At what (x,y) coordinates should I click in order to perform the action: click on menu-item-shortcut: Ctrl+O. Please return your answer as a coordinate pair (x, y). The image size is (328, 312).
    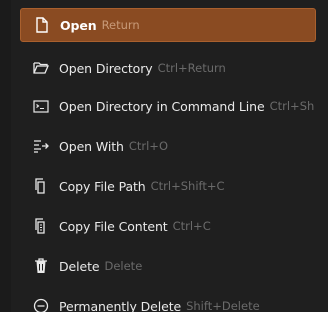
    Looking at the image, I should click on (148, 146).